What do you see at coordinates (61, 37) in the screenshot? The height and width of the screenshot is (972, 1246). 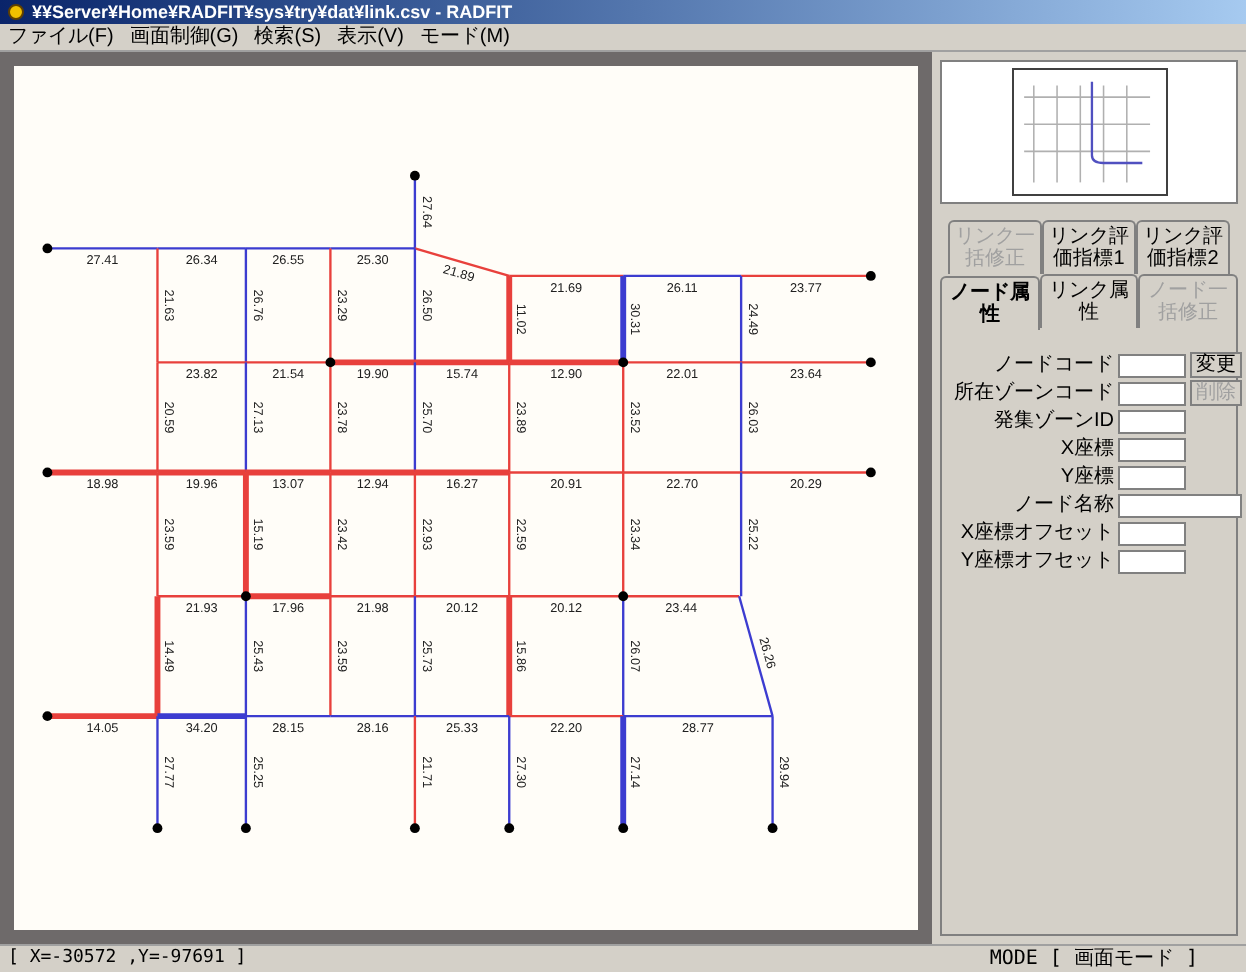 I see `menu-item: ファイル(F)` at bounding box center [61, 37].